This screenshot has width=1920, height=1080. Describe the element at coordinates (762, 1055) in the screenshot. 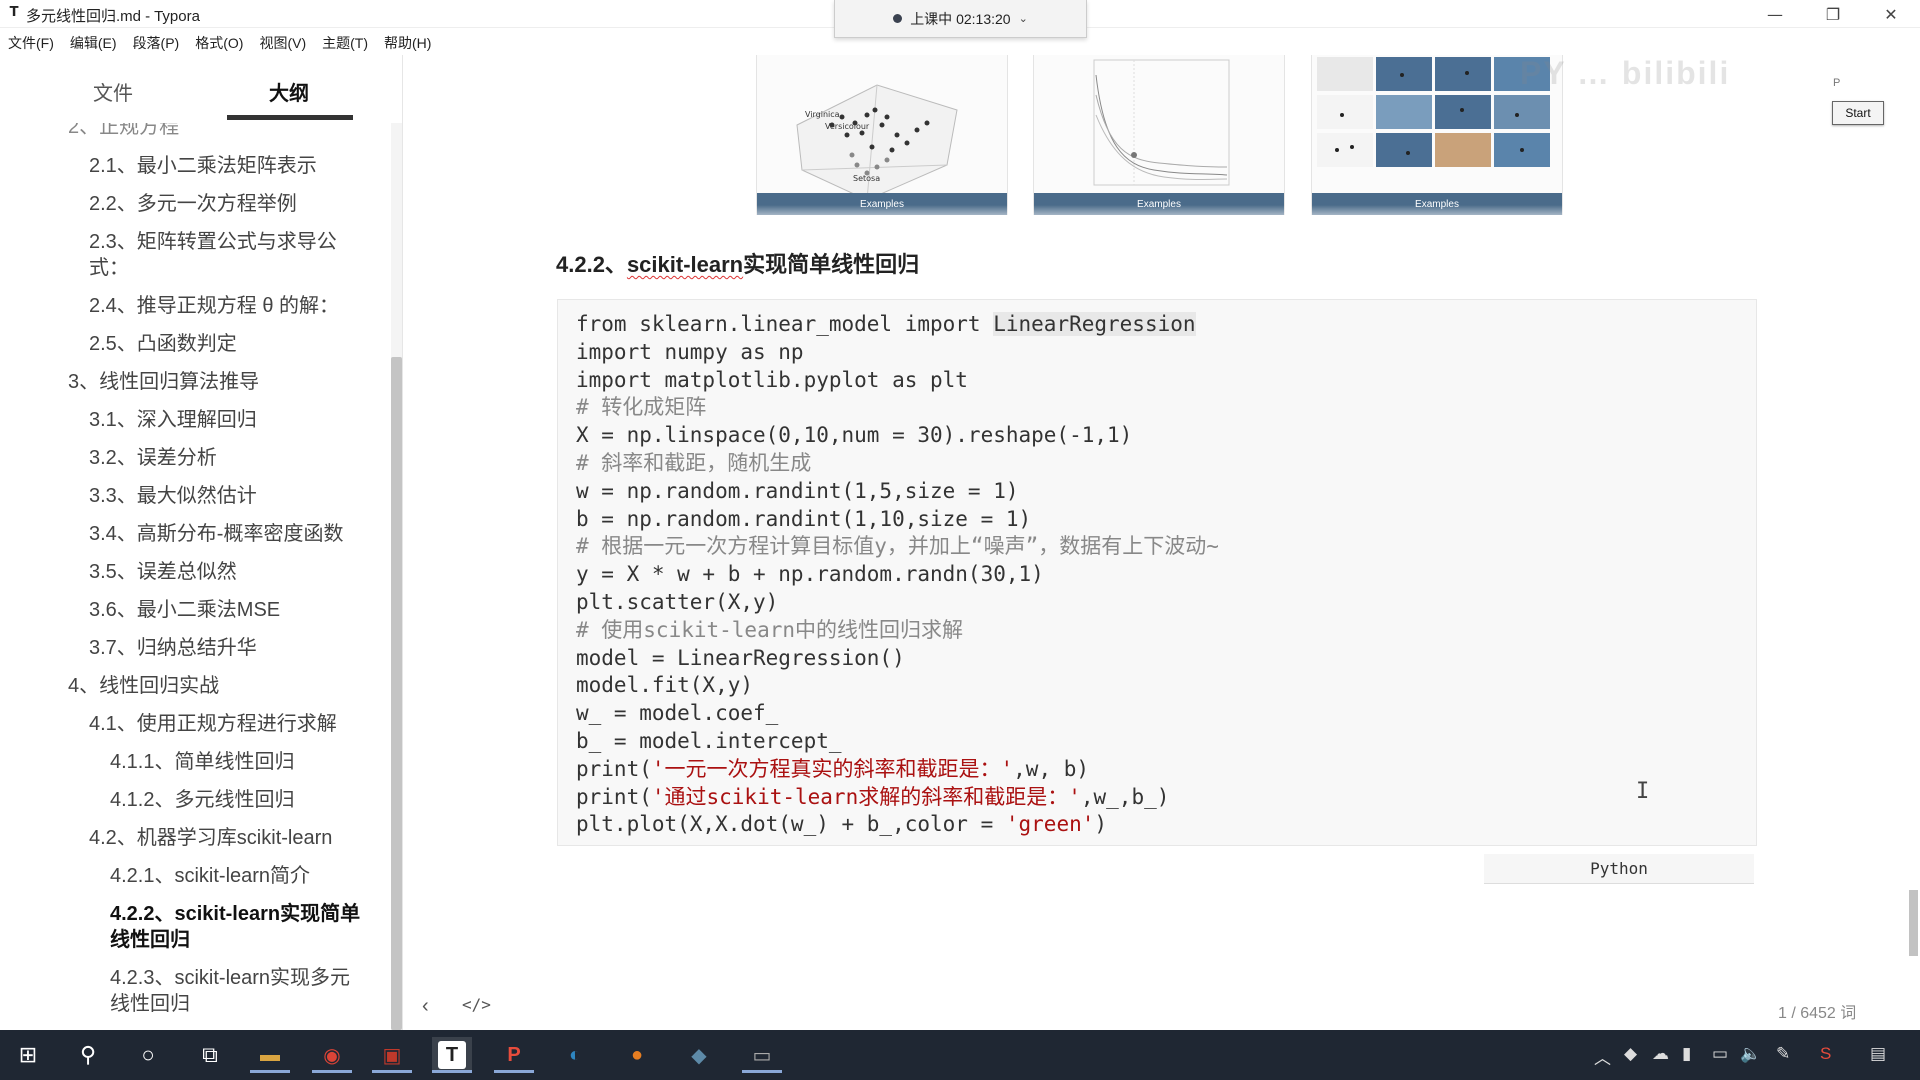

I see `taskbar-terminal-icon: ▭` at that location.